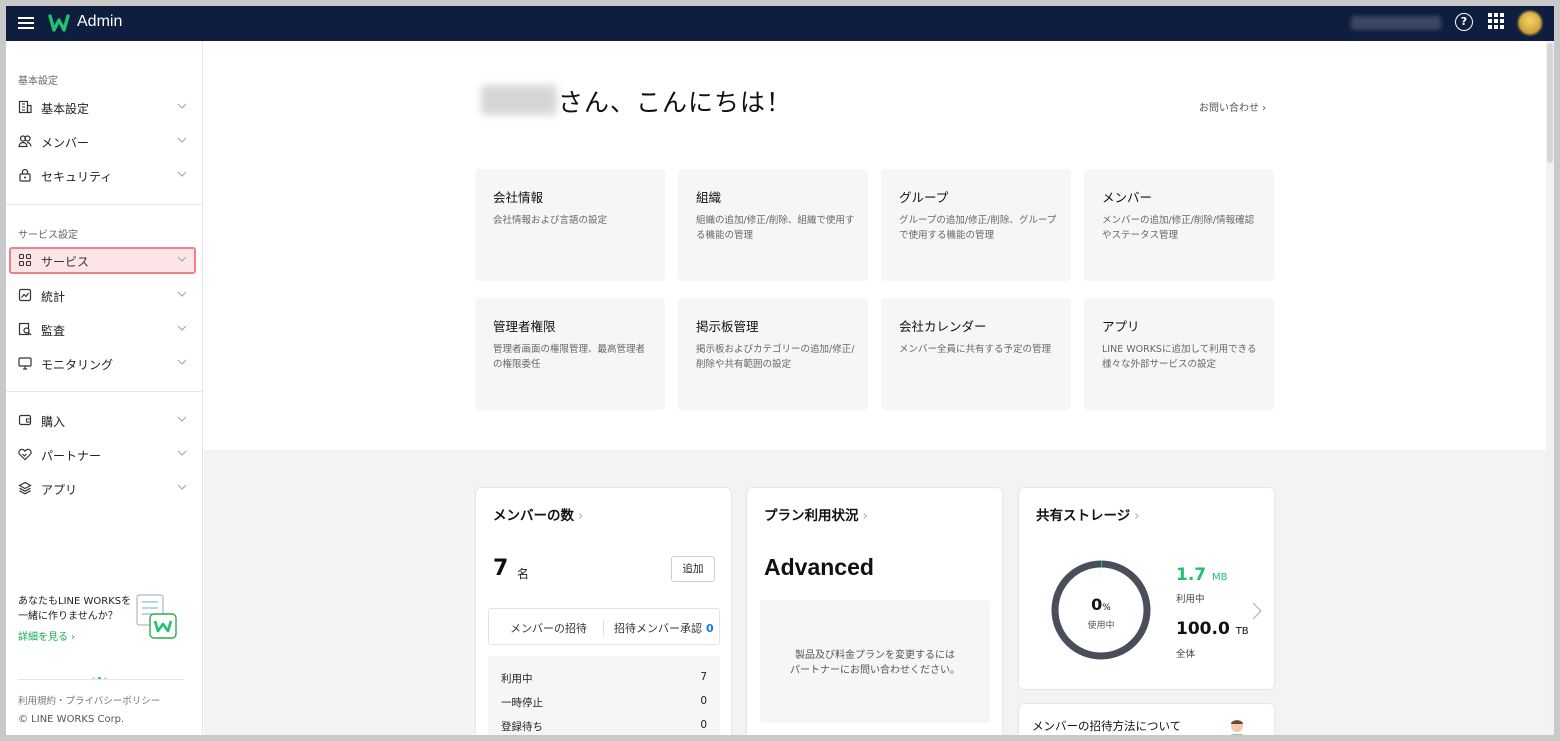 The image size is (1560, 741). Describe the element at coordinates (865, 516) in the screenshot. I see `chevron-right-icon: ›` at that location.